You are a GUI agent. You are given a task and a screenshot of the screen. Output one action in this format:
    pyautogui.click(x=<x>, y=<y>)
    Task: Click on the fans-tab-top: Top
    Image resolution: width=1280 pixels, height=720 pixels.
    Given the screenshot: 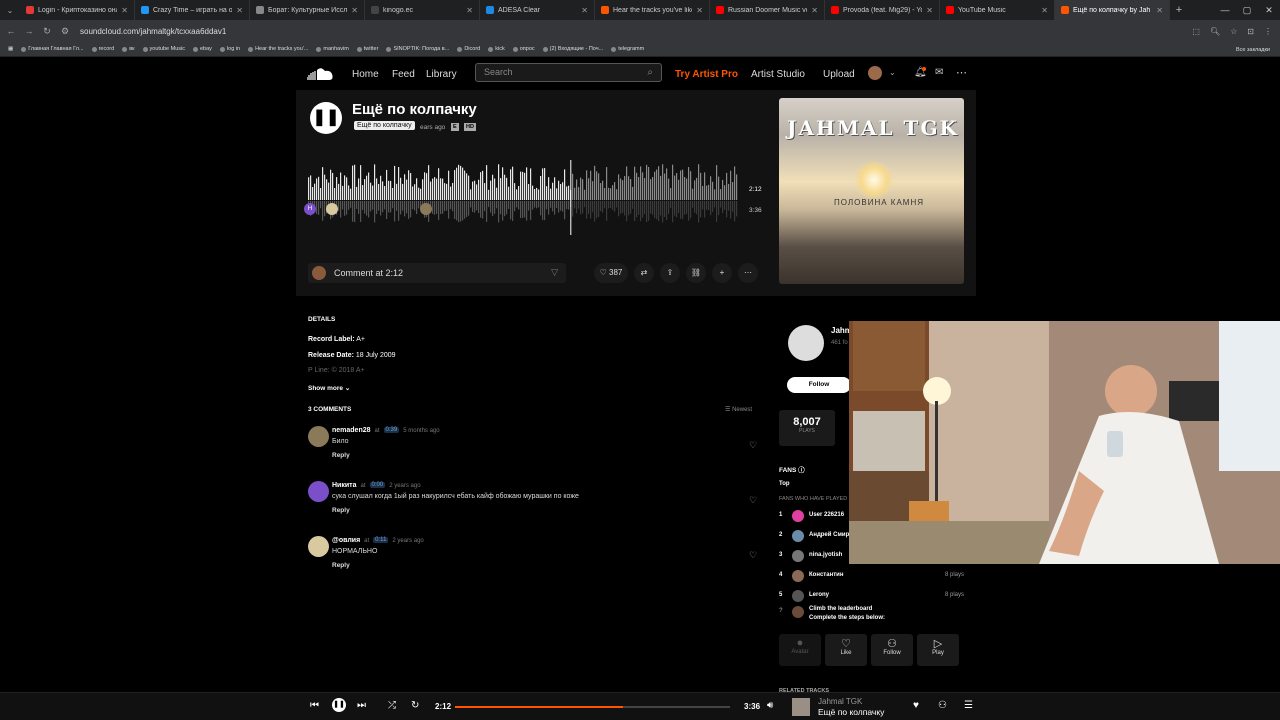 What is the action you would take?
    pyautogui.click(x=784, y=484)
    